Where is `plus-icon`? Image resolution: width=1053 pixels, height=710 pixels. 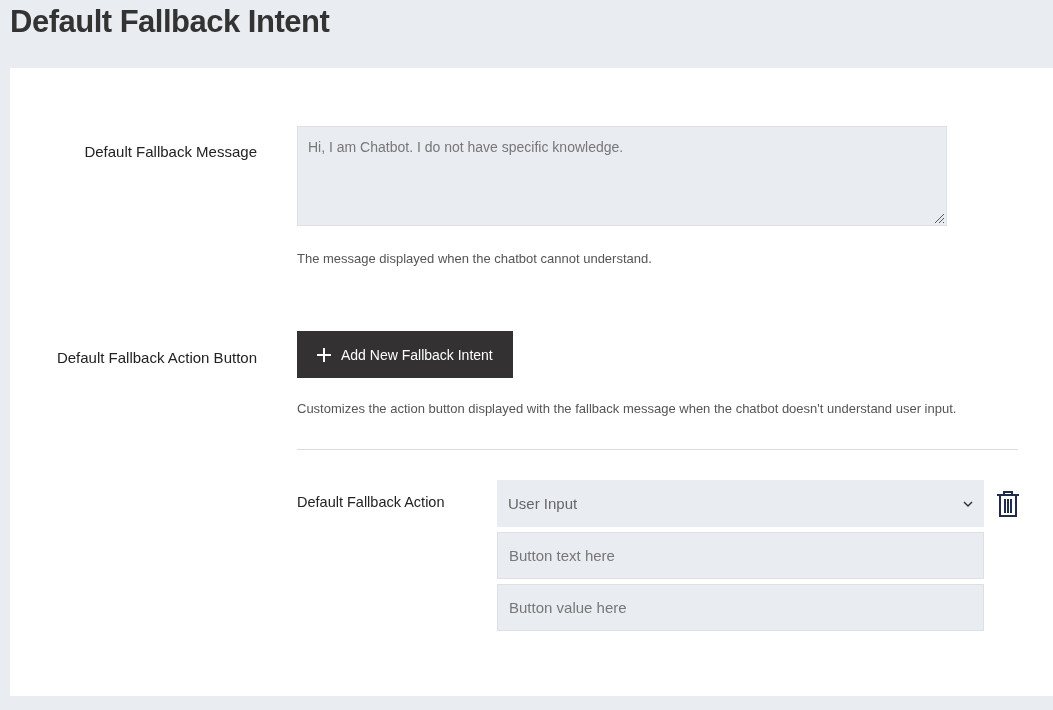
plus-icon is located at coordinates (324, 354).